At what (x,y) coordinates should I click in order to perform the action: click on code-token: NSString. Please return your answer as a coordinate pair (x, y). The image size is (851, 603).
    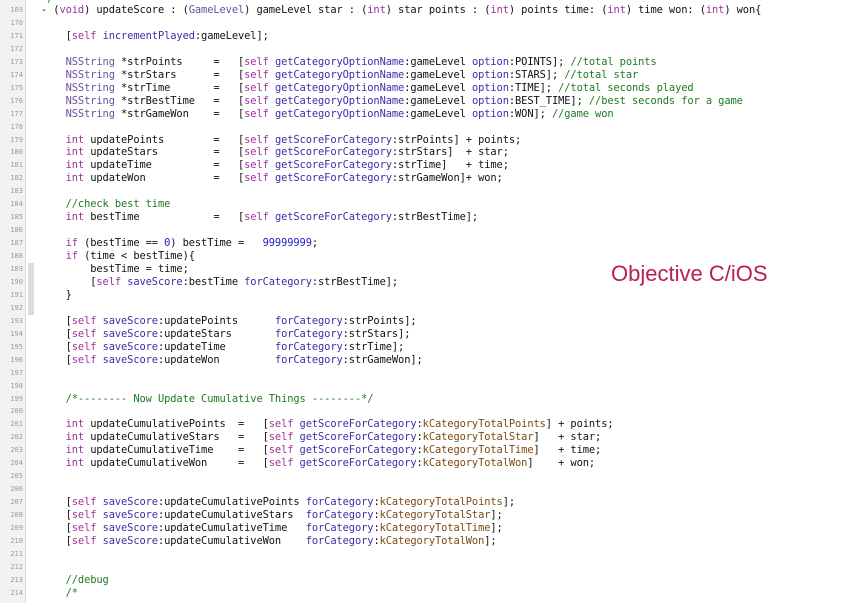
    Looking at the image, I should click on (90, 87).